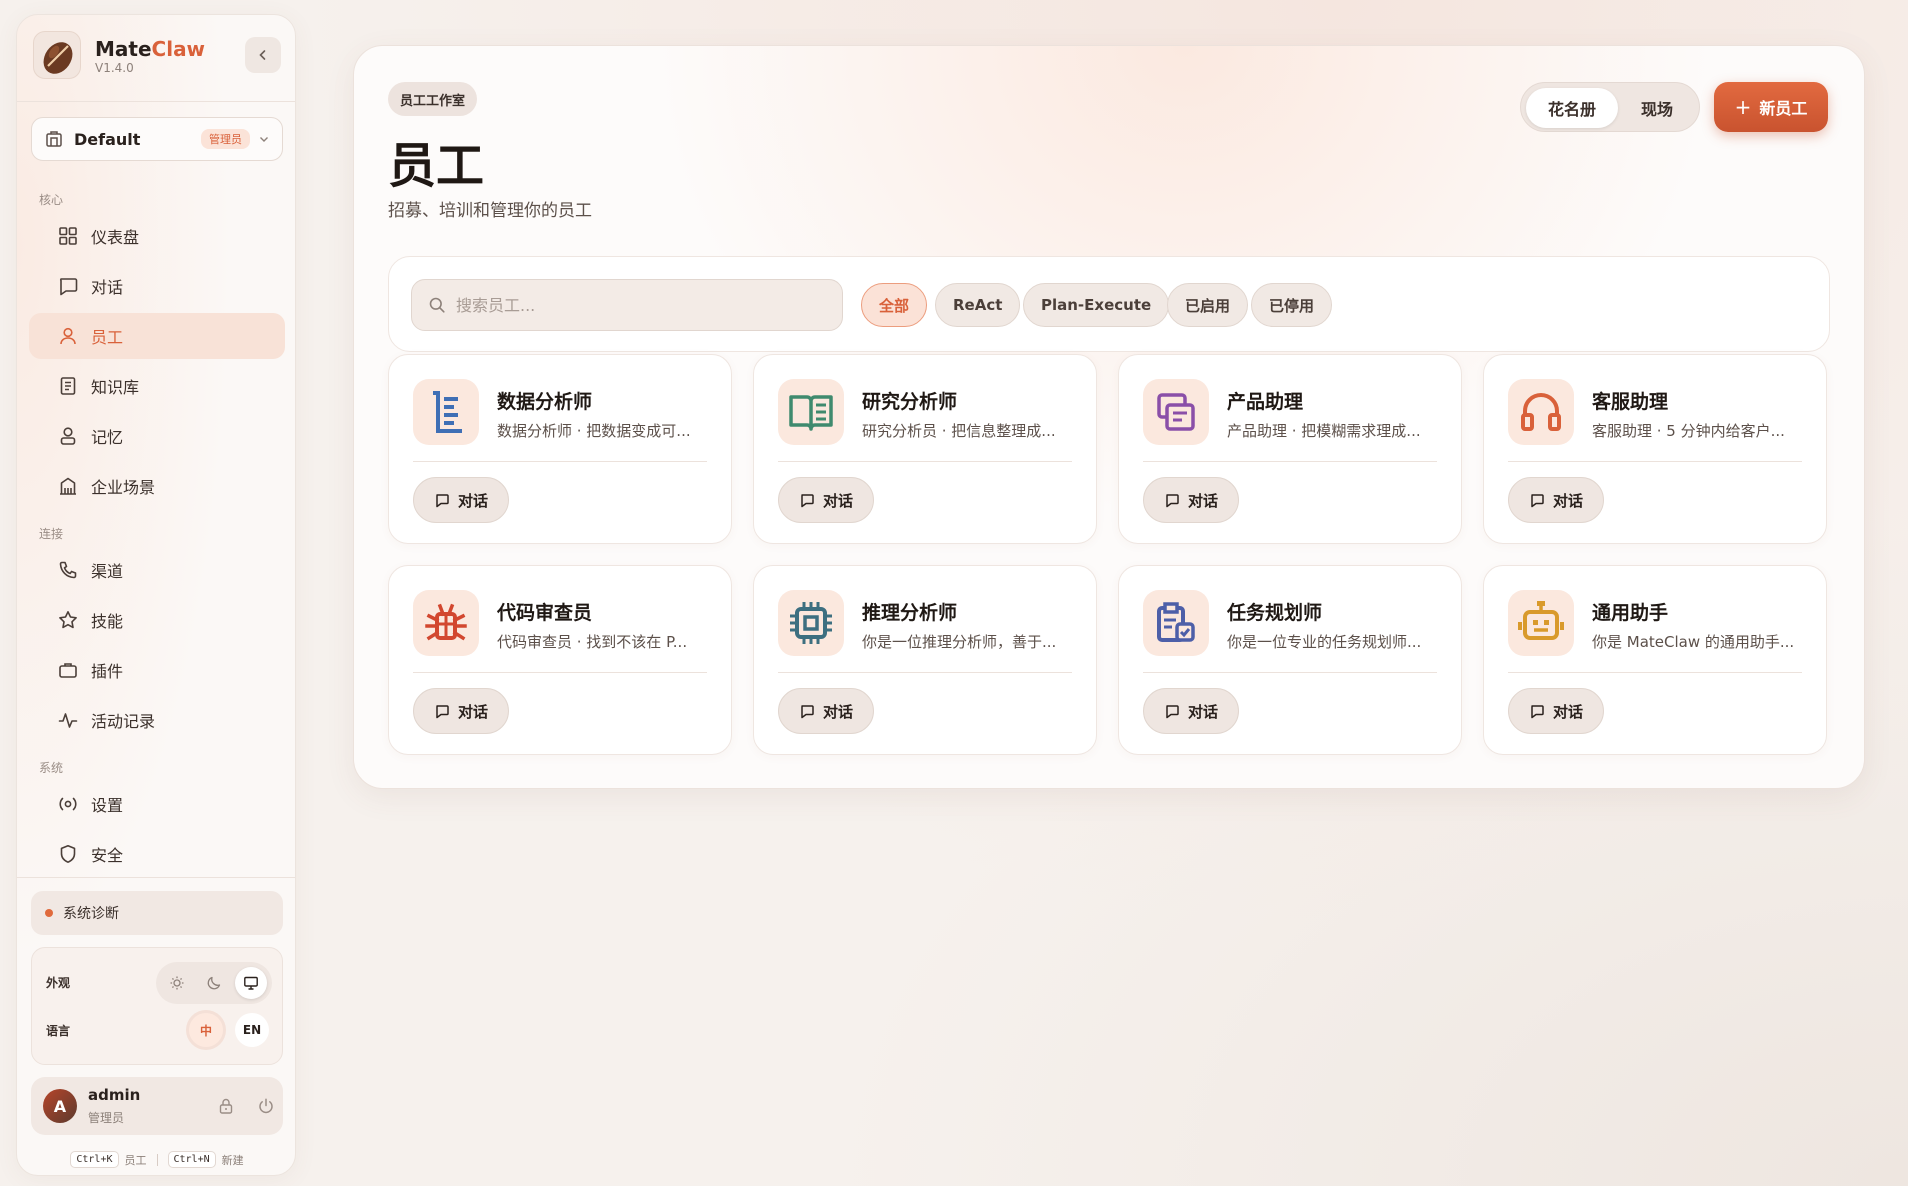  Describe the element at coordinates (58, 1031) in the screenshot. I see `language-label: 语言` at that location.